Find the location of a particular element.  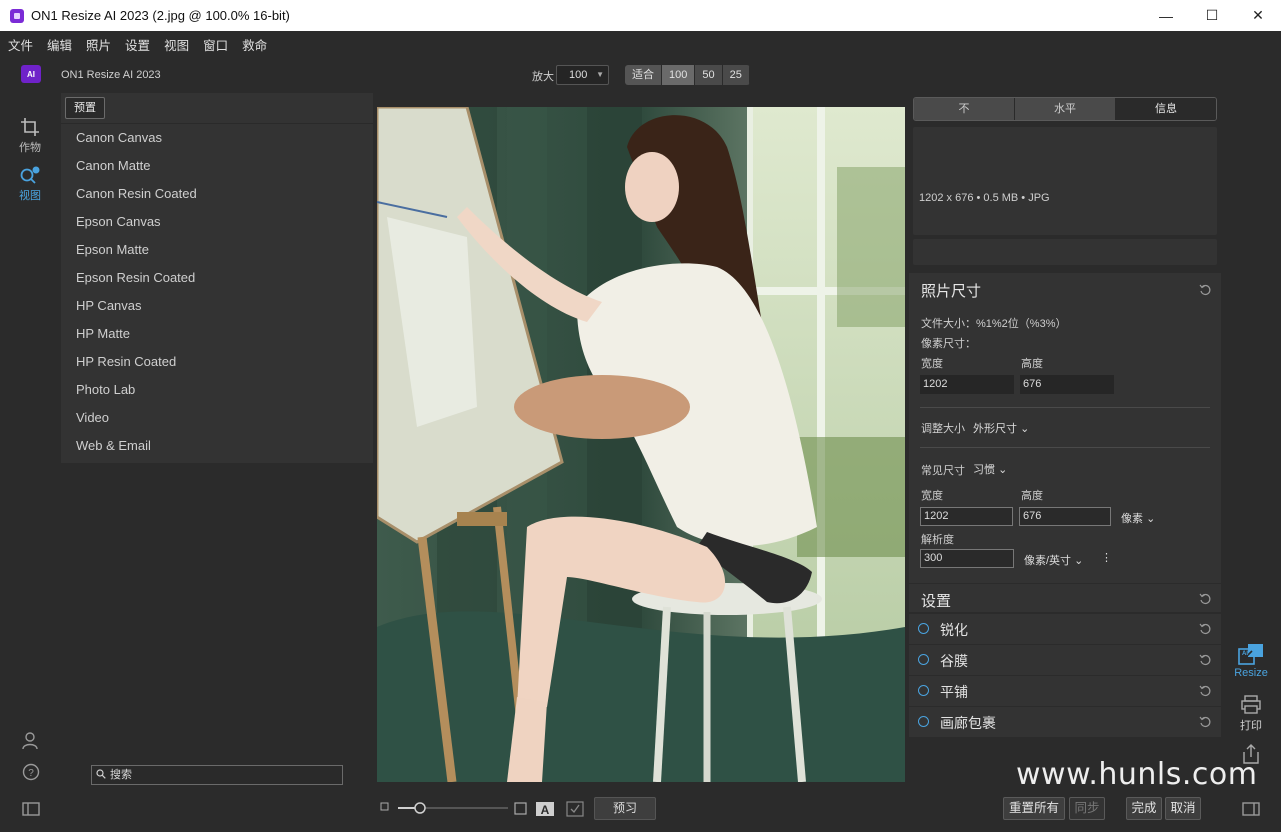

menu-edit: 编辑 is located at coordinates (59, 44).